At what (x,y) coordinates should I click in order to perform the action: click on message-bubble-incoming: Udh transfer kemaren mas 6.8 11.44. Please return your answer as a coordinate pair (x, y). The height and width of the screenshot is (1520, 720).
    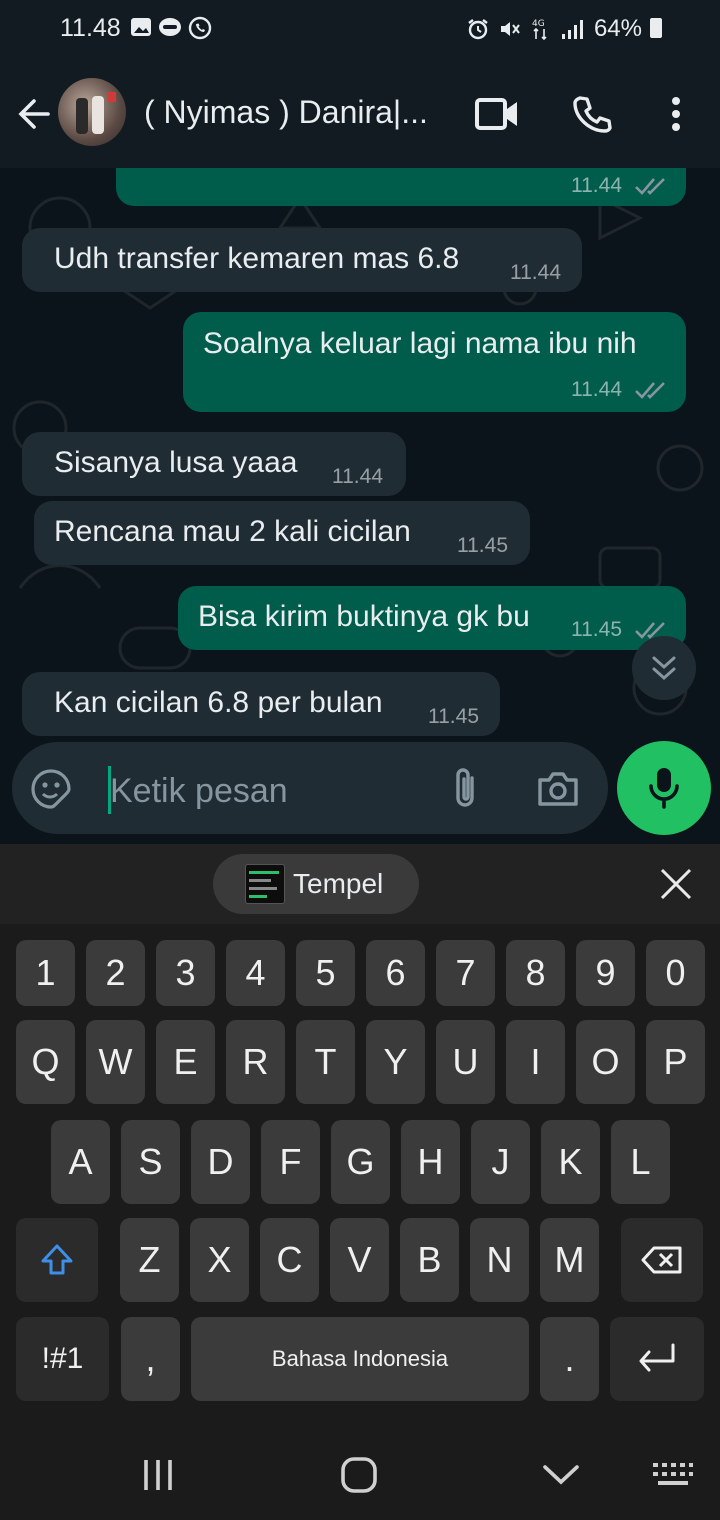
    Looking at the image, I should click on (302, 260).